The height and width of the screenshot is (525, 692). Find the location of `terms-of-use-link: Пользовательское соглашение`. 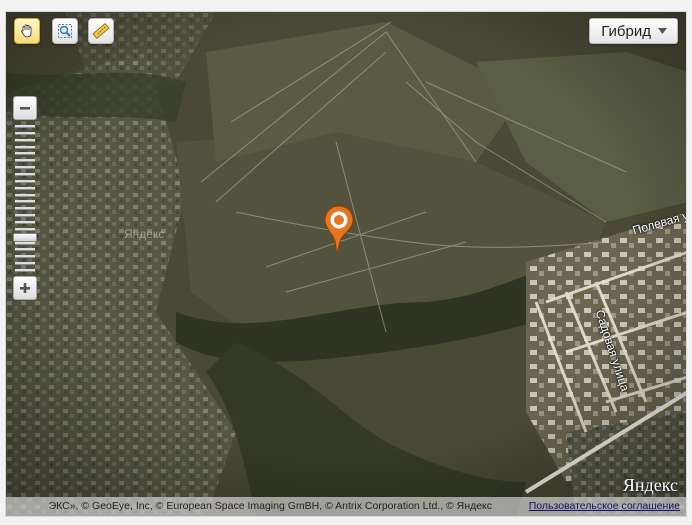

terms-of-use-link: Пользовательское соглашение is located at coordinates (604, 506).